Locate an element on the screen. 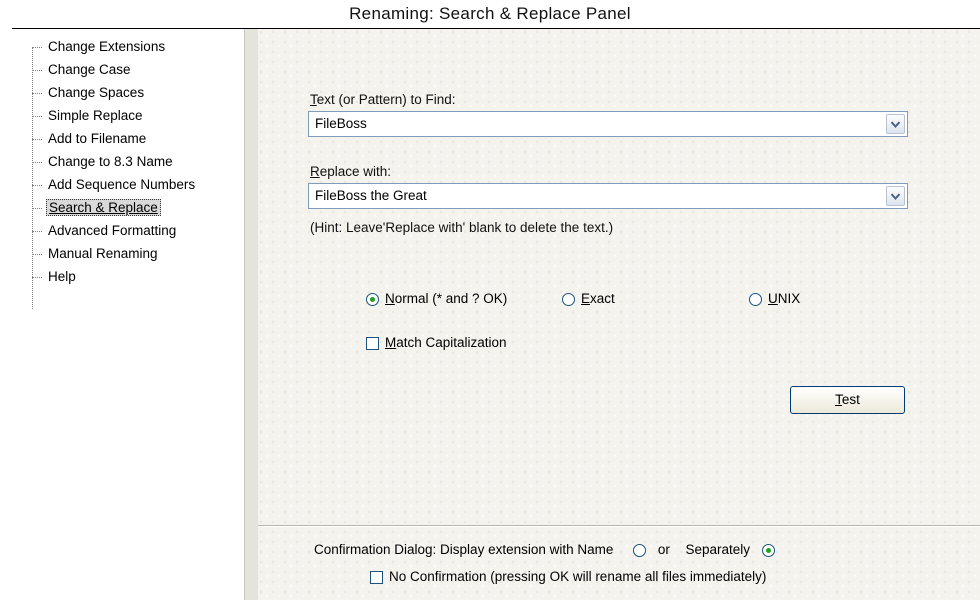 The width and height of the screenshot is (980, 600). tree-item-label: Simple Replace is located at coordinates (95, 115).